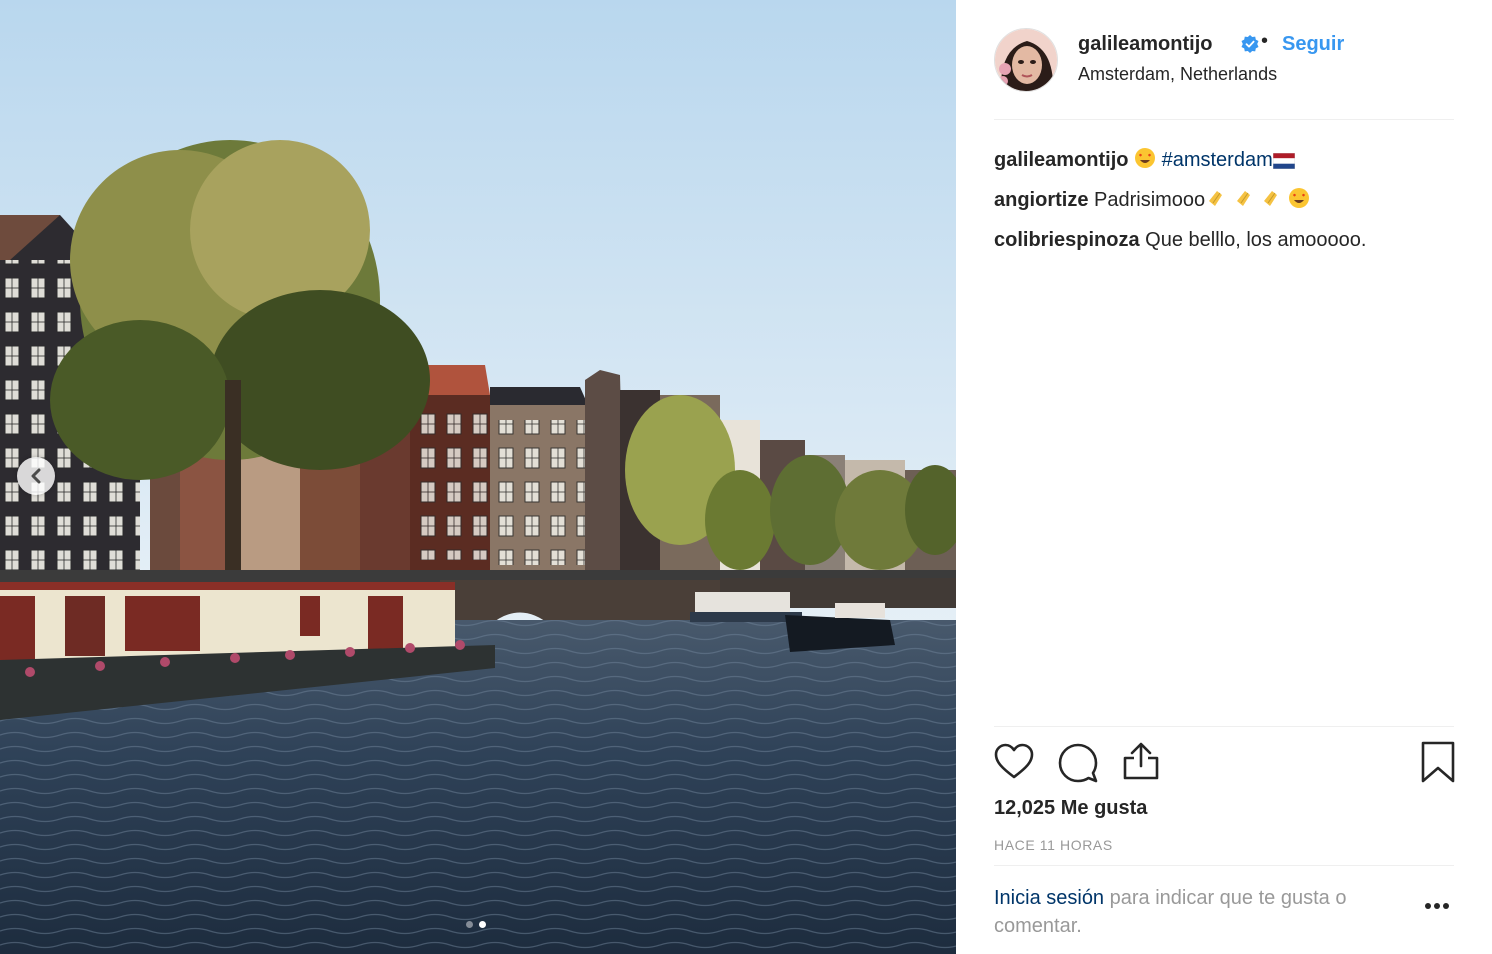 Image resolution: width=1492 pixels, height=954 pixels. What do you see at coordinates (1070, 808) in the screenshot?
I see `likes-count: 12,025 Me gusta` at bounding box center [1070, 808].